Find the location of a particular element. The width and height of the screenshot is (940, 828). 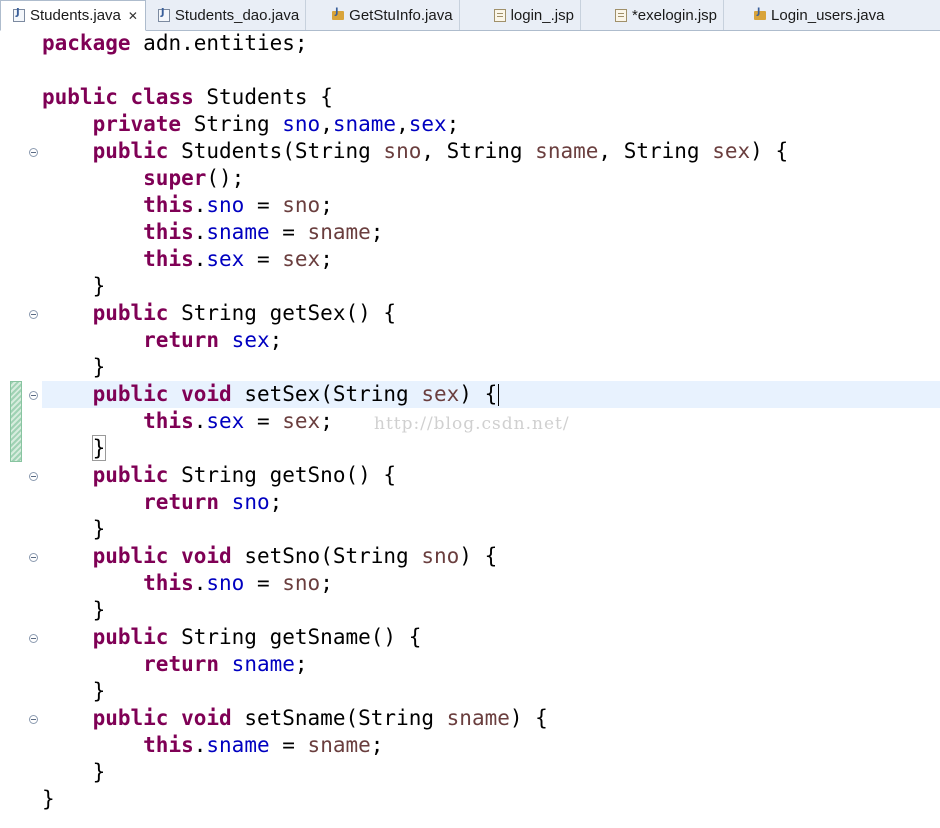

code-line: package adn.entities; is located at coordinates (175, 43).